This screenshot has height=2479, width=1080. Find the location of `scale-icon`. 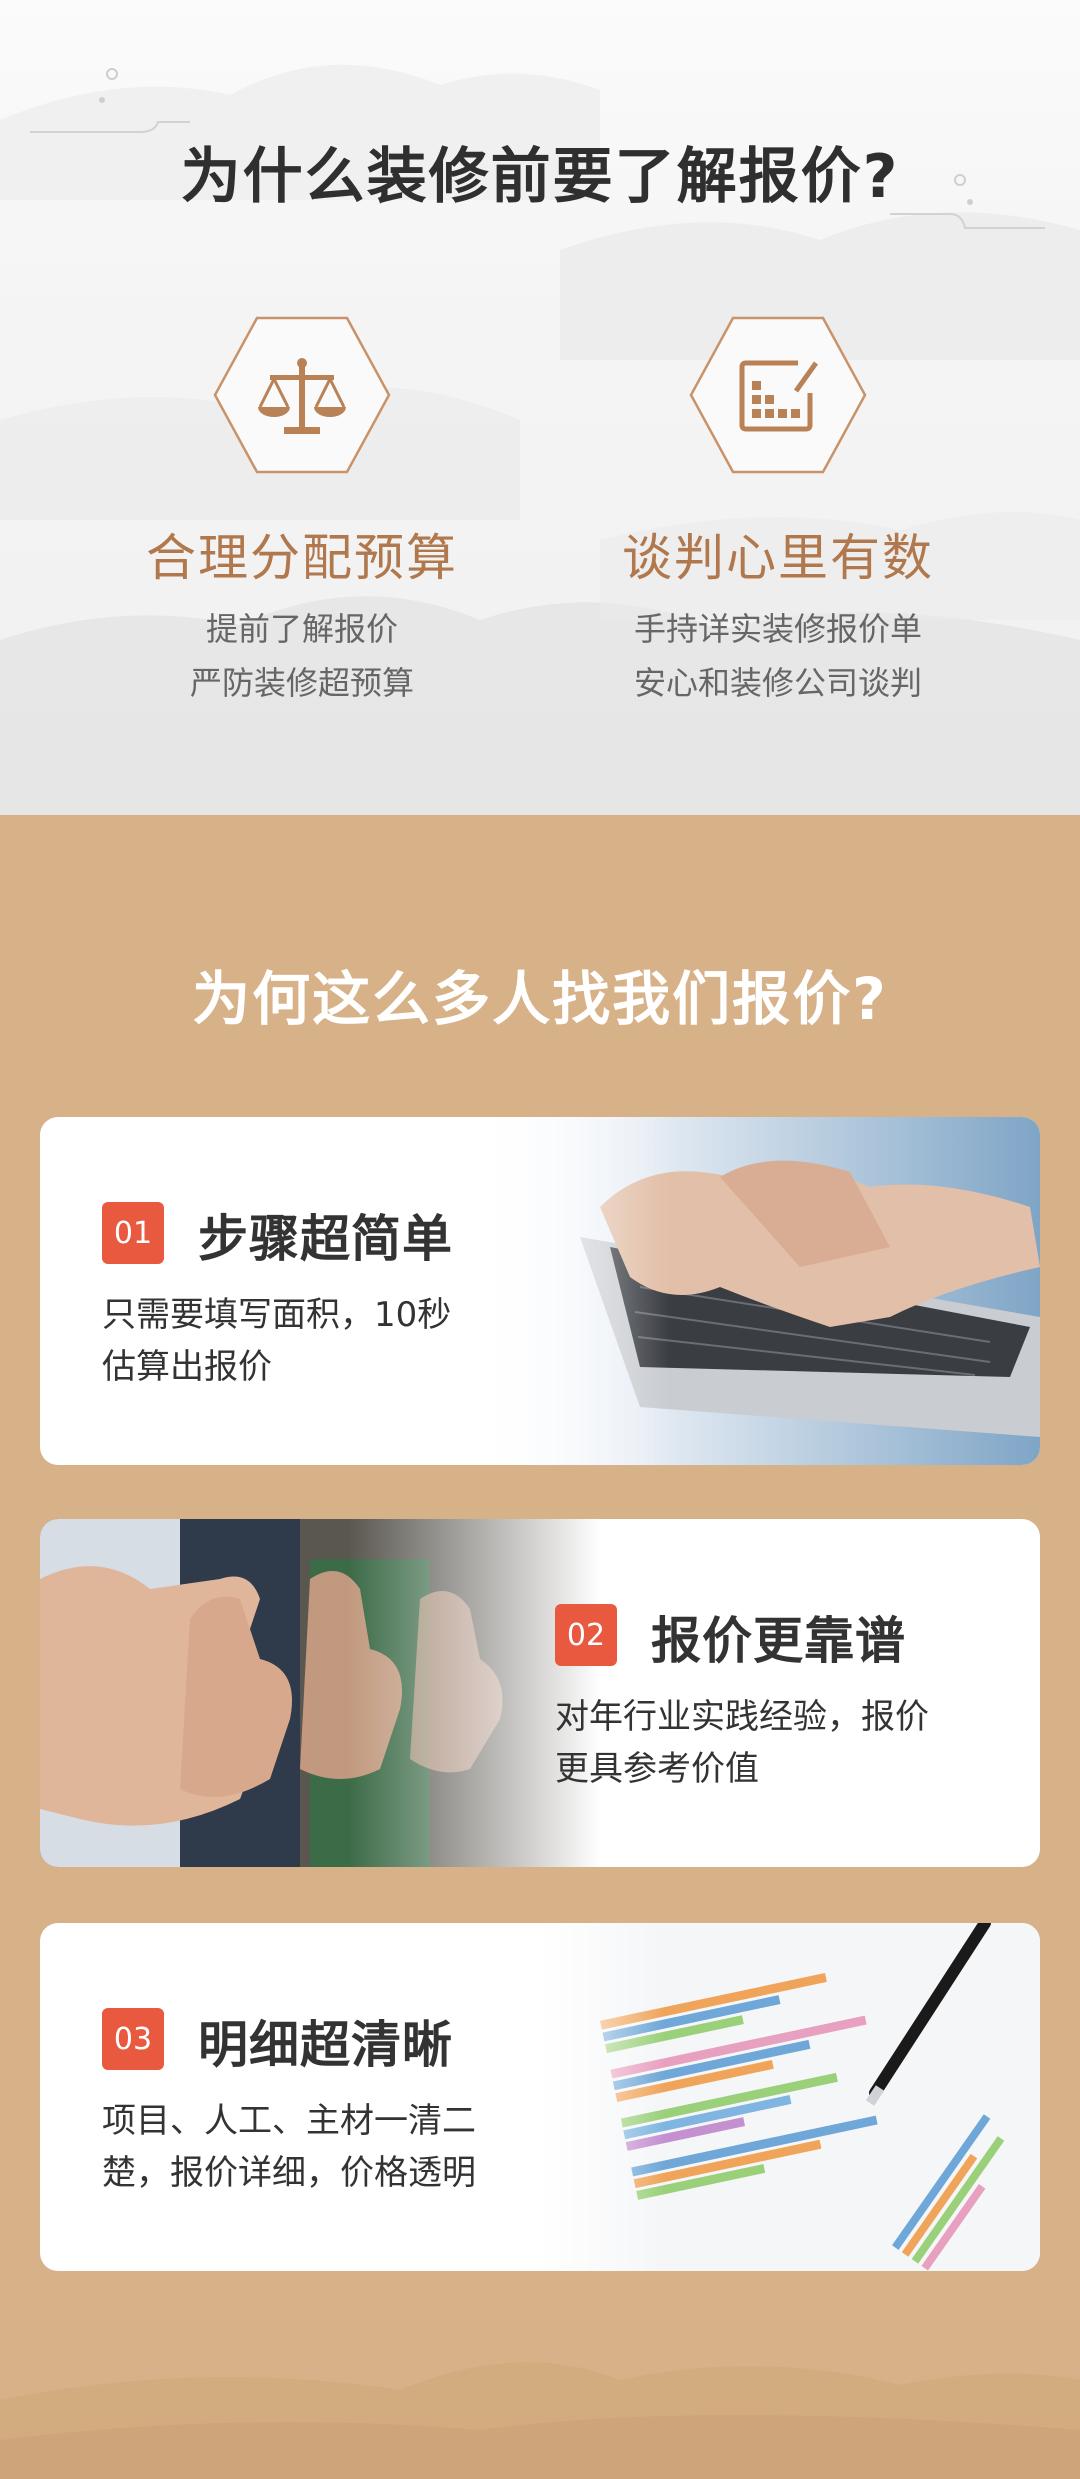

scale-icon is located at coordinates (302, 395).